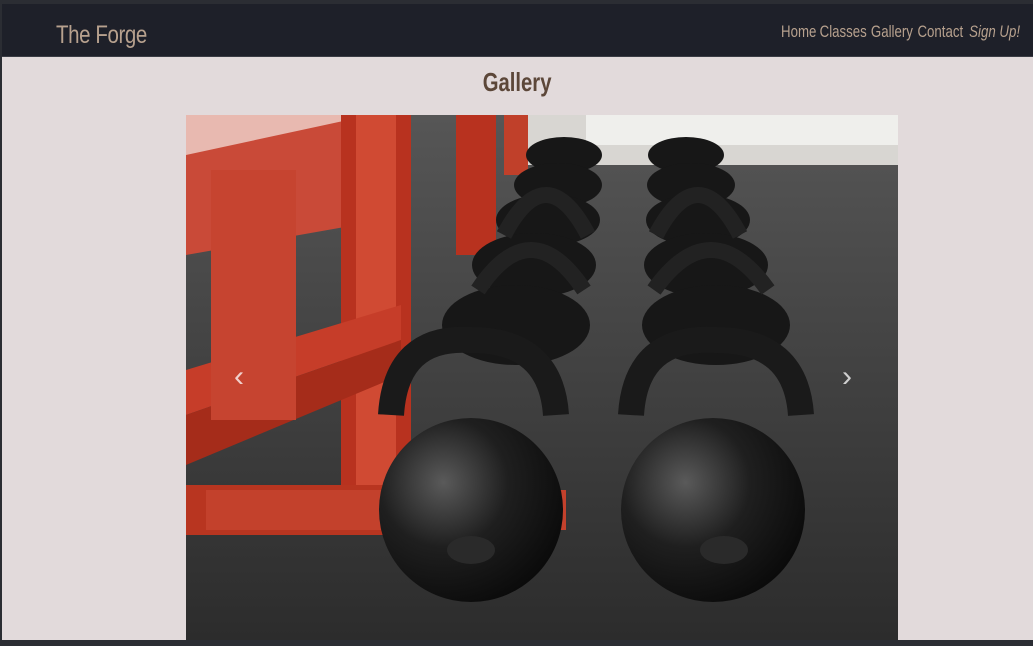 This screenshot has height=646, width=1033. What do you see at coordinates (101, 35) in the screenshot?
I see `brand-logo: The Forge` at bounding box center [101, 35].